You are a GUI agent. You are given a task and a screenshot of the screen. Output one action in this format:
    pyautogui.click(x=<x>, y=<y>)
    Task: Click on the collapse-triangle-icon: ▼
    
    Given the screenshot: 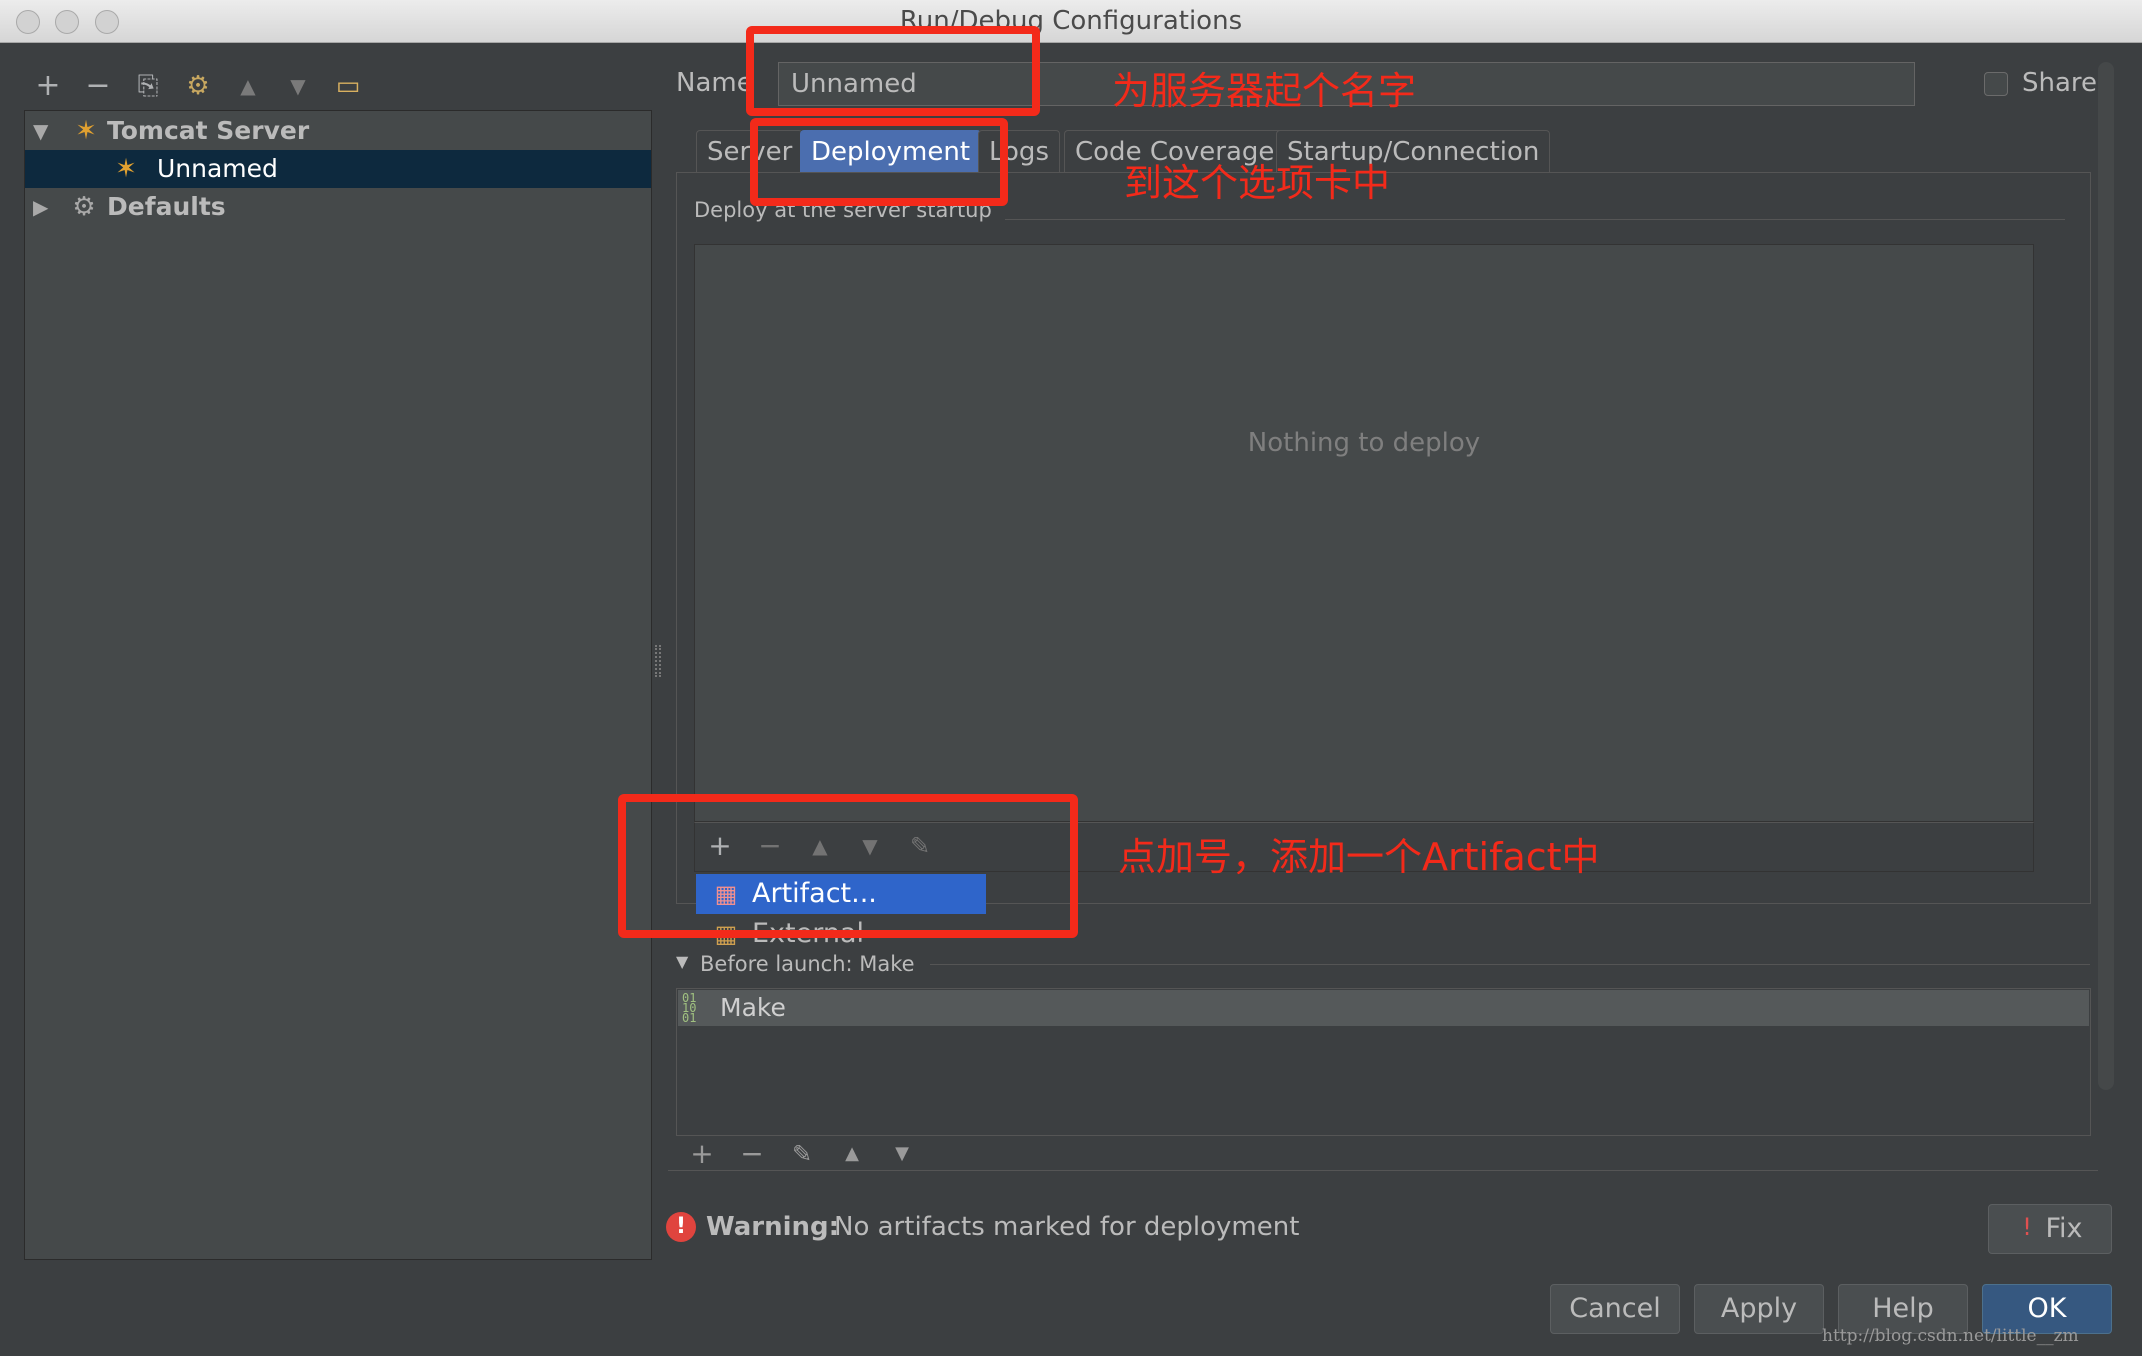 What is the action you would take?
    pyautogui.click(x=682, y=961)
    